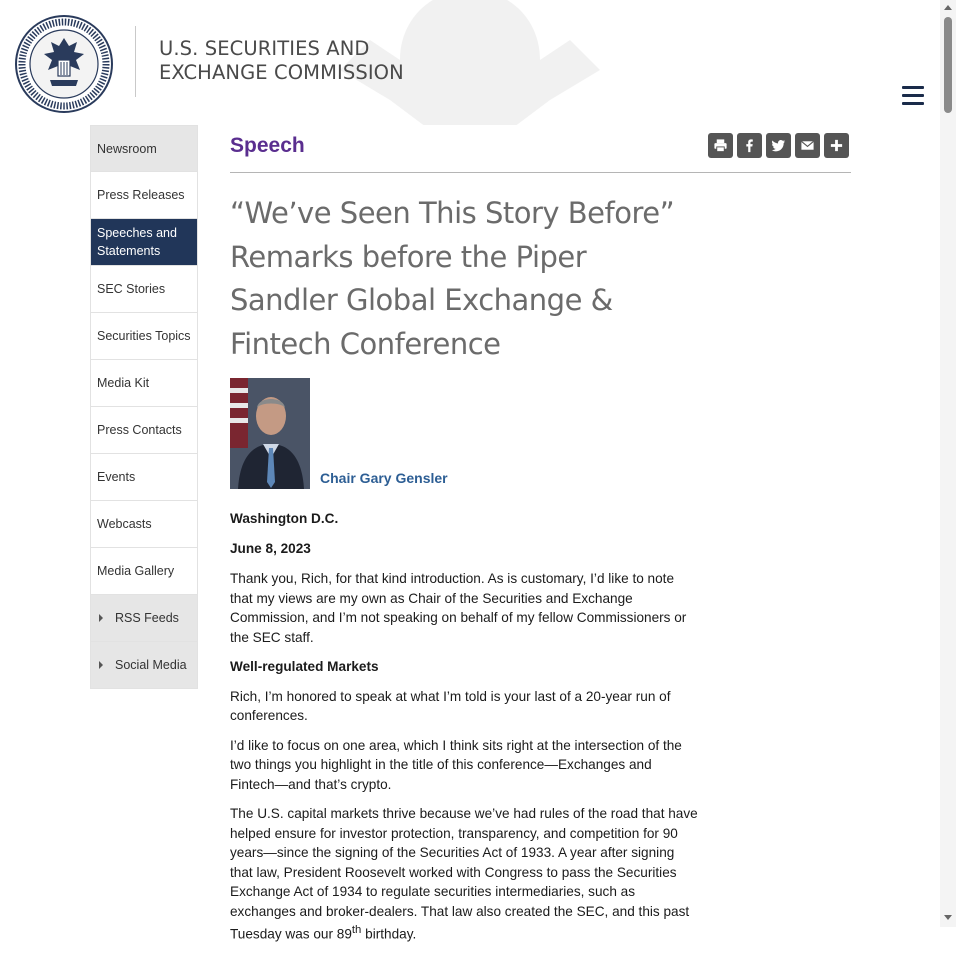 This screenshot has width=956, height=954. Describe the element at coordinates (139, 430) in the screenshot. I see `sidebar-item-label: Press Contacts` at that location.